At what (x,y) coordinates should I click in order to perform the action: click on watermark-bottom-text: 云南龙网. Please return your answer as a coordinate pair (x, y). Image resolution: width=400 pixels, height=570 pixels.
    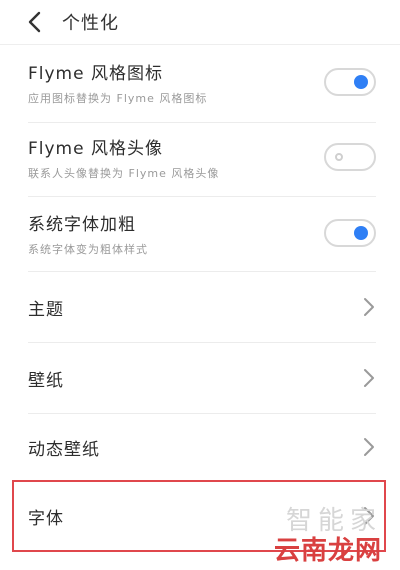
    Looking at the image, I should click on (327, 551).